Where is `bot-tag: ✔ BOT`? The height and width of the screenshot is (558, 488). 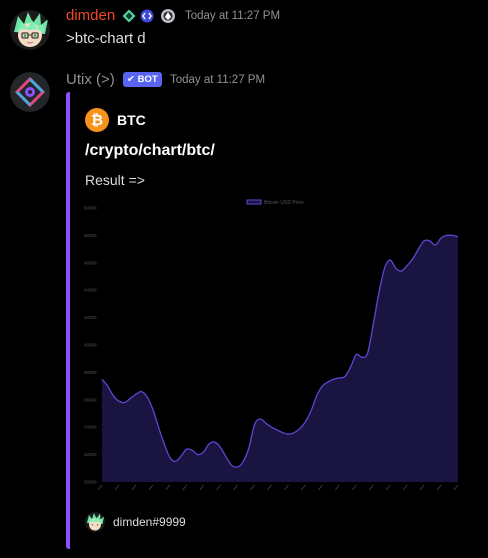 bot-tag: ✔ BOT is located at coordinates (142, 79).